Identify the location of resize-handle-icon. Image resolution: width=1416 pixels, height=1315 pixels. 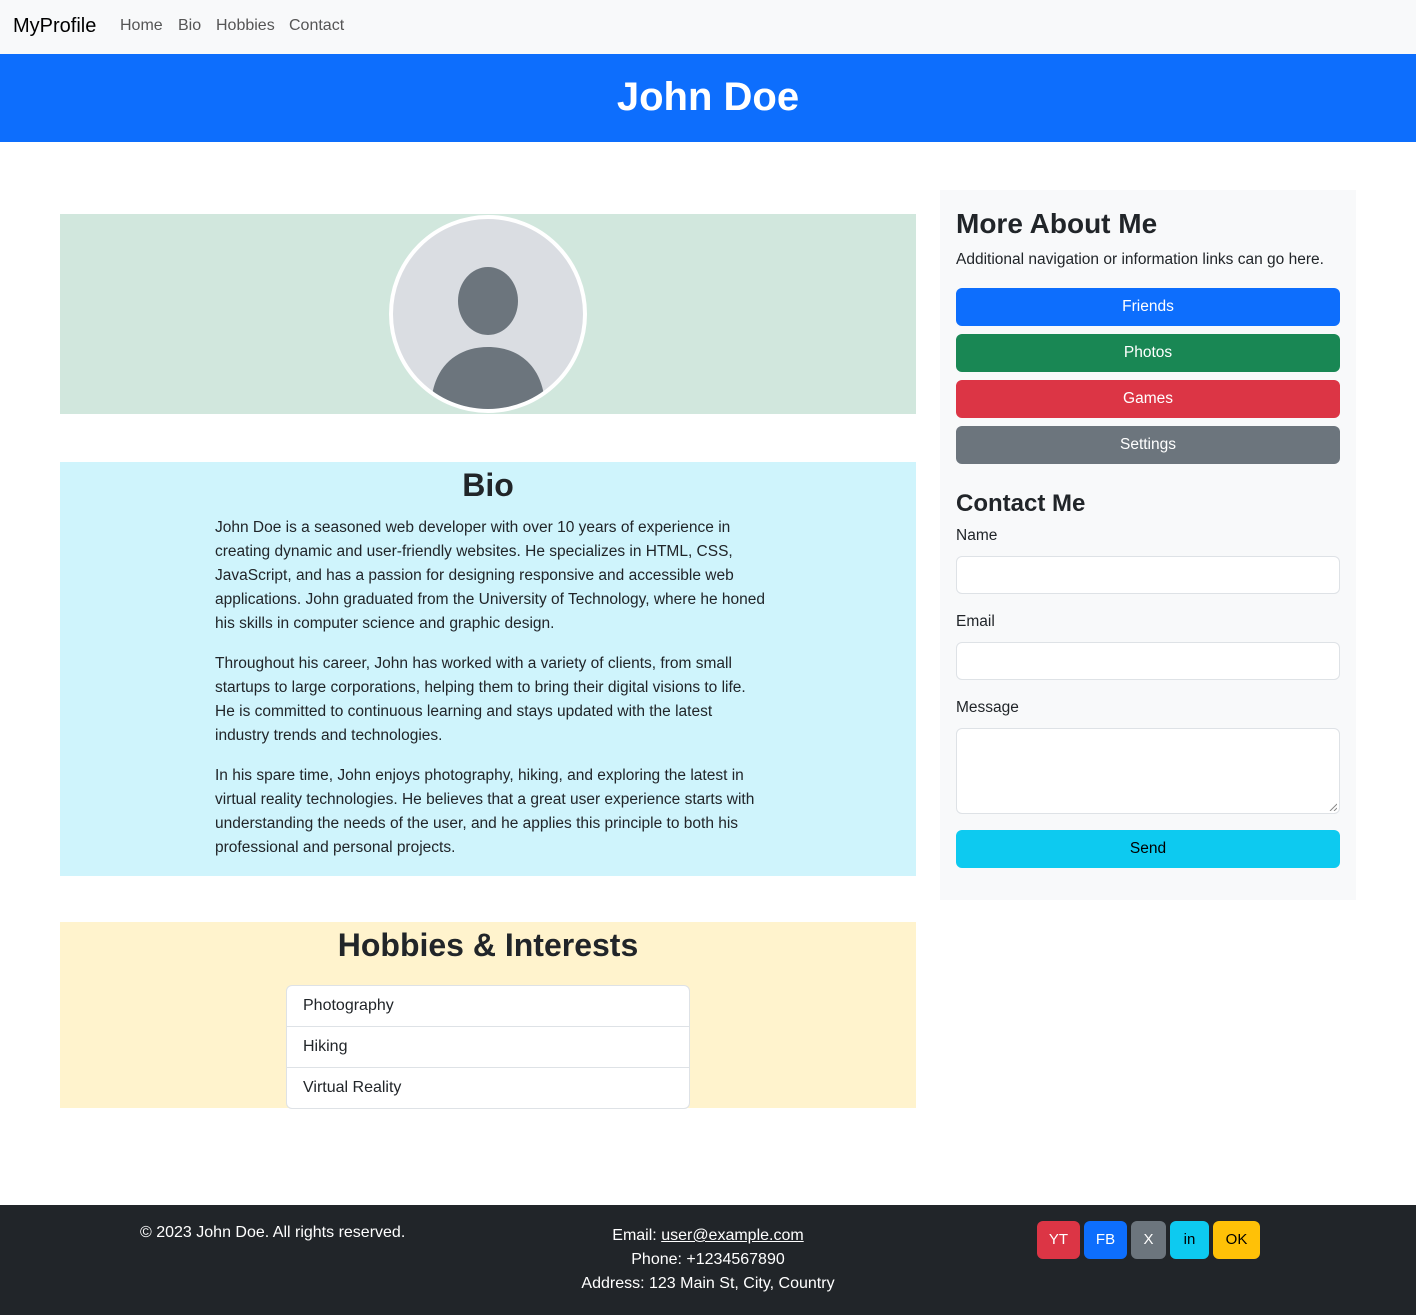
(1333, 807).